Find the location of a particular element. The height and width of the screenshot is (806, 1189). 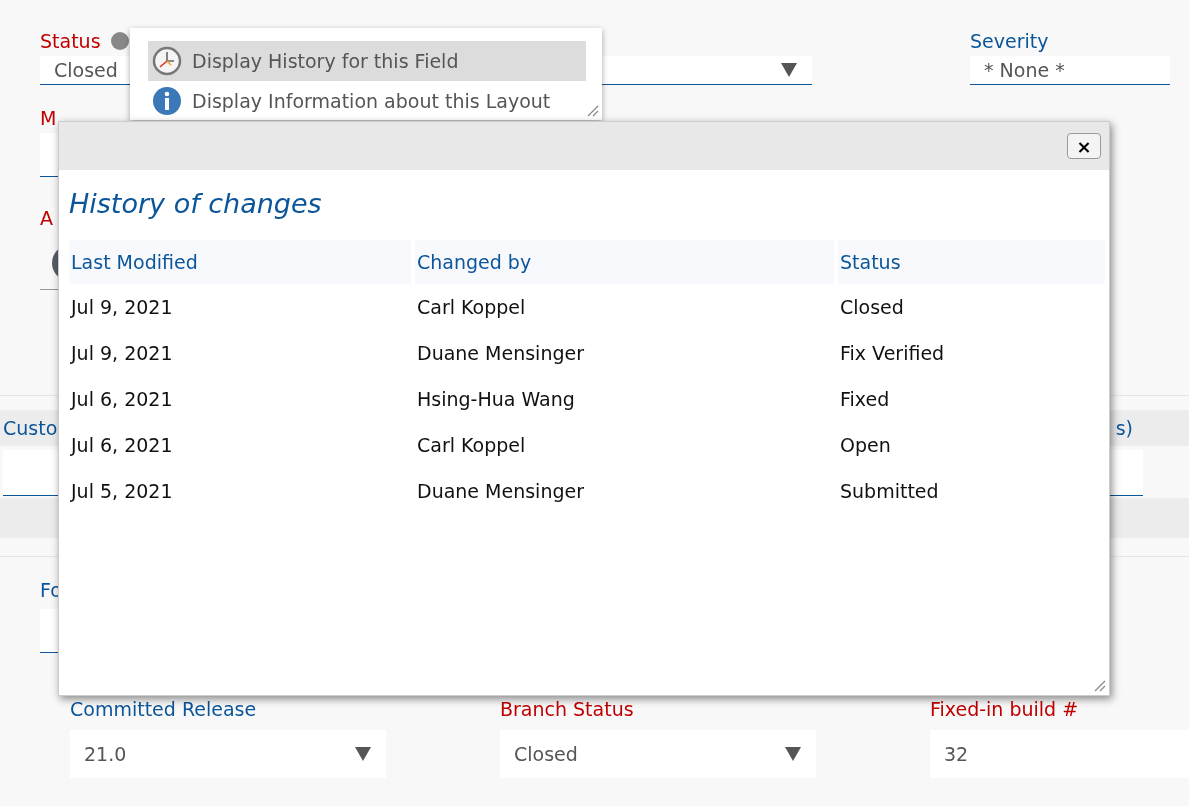

menu-item: Display History for this Field is located at coordinates (367, 61).